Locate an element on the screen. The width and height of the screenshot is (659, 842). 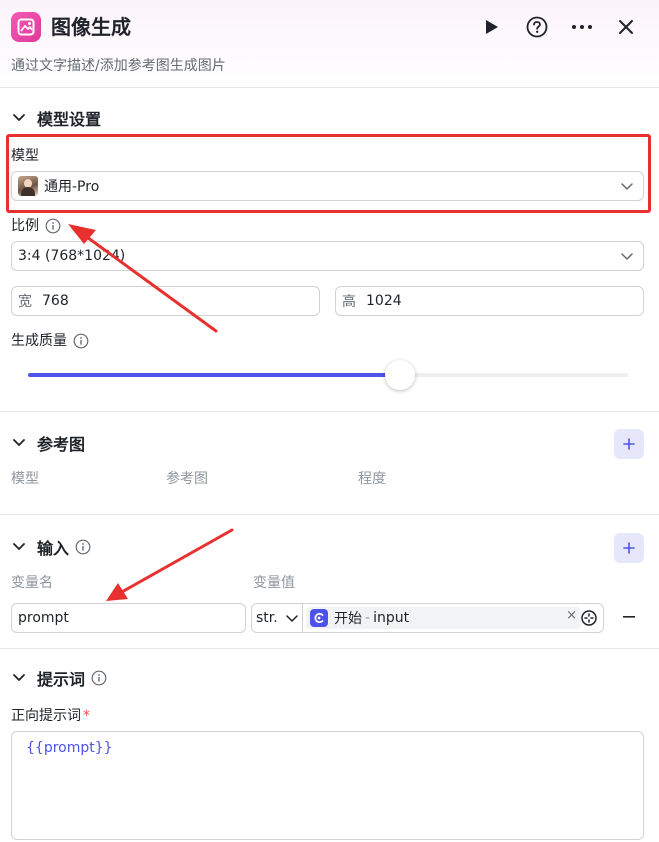
more-icon is located at coordinates (582, 27).